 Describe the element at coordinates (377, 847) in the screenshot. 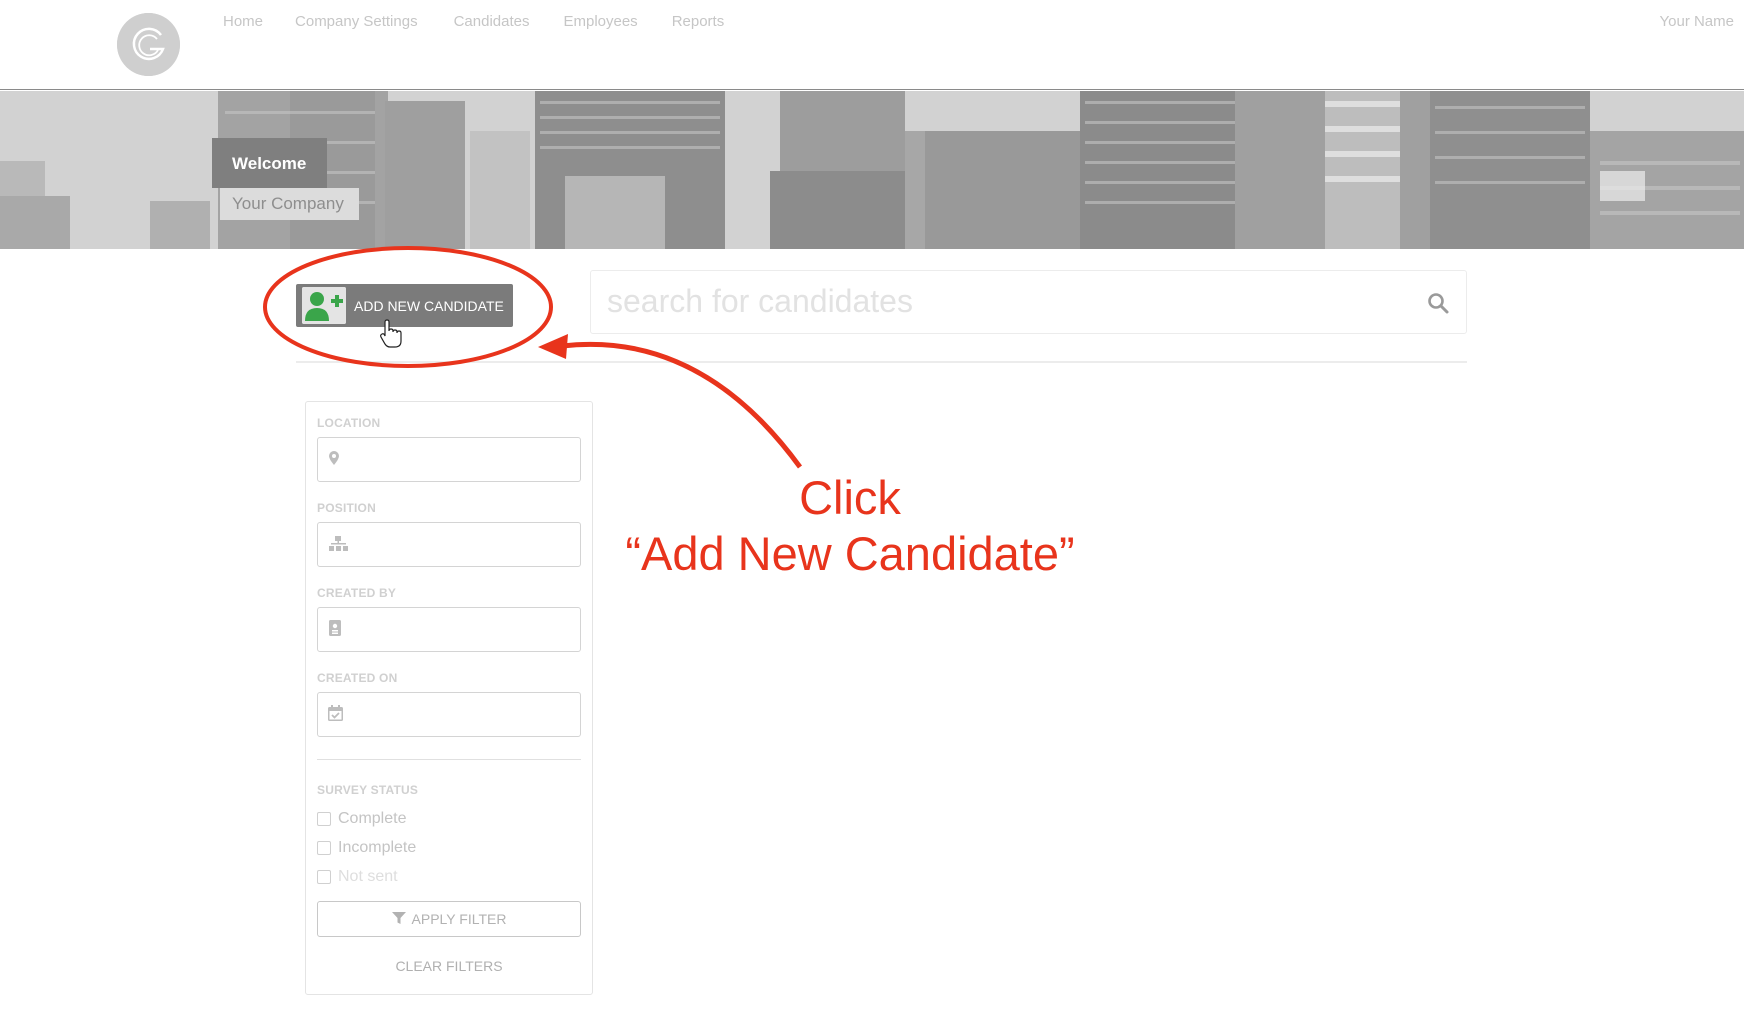

I see `checkbox-label: Incomplete` at that location.